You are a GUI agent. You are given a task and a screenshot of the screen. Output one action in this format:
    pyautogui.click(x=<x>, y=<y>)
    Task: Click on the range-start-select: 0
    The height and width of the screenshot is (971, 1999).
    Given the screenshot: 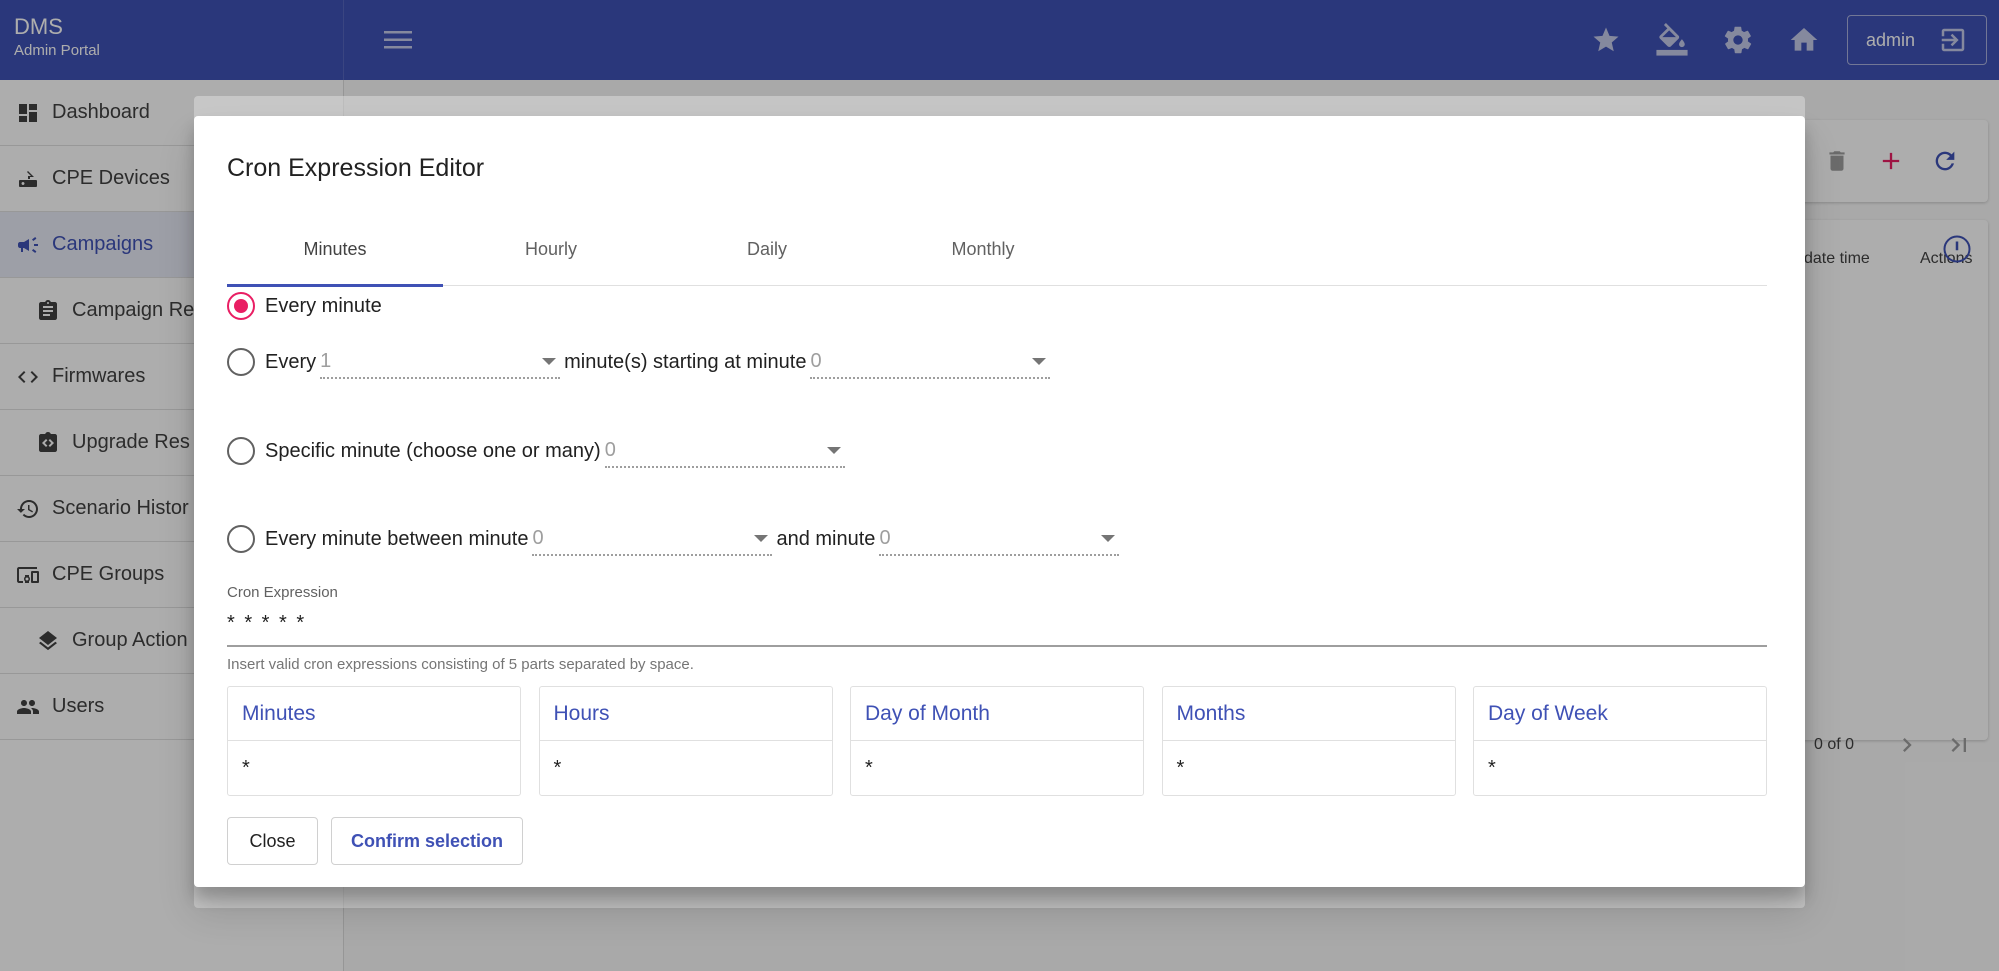 What is the action you would take?
    pyautogui.click(x=652, y=539)
    